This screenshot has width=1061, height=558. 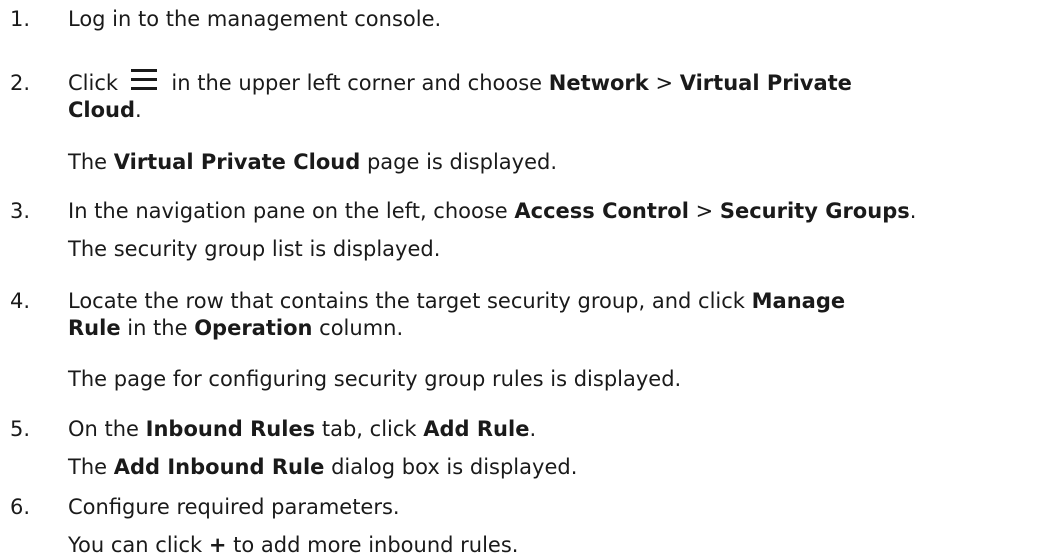 I want to click on step-number: 6., so click(x=20, y=507).